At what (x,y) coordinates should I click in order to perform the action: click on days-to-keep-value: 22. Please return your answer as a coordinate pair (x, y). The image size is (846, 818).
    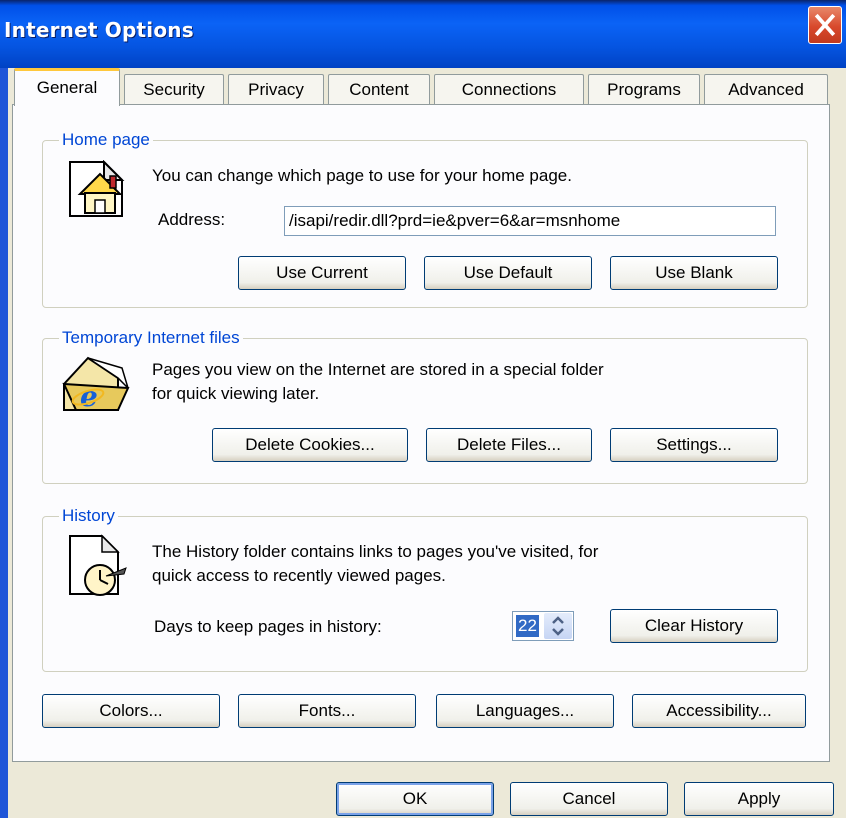
    Looking at the image, I should click on (527, 626).